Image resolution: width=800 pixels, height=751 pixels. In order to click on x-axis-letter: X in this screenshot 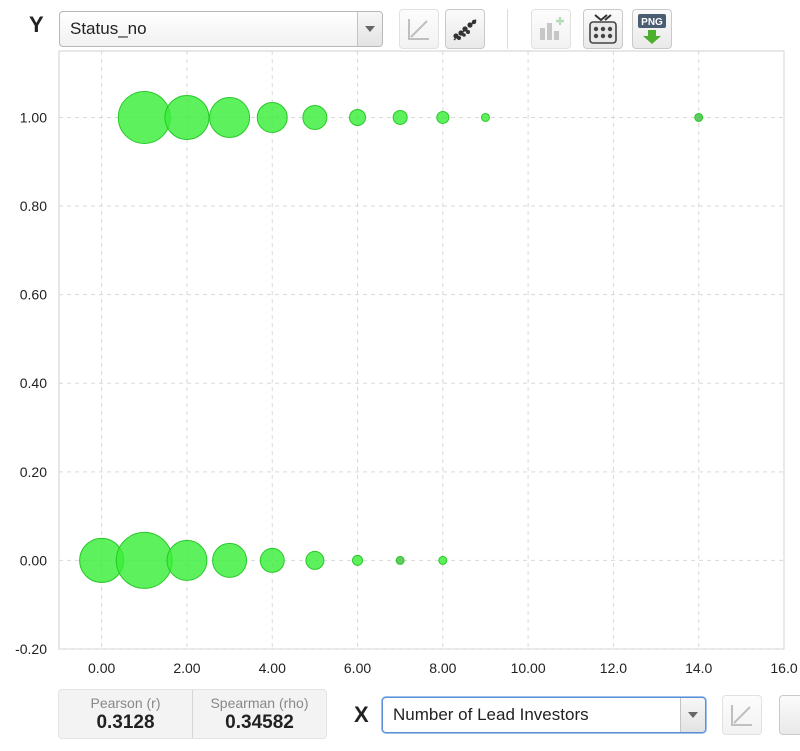, I will do `click(361, 714)`.